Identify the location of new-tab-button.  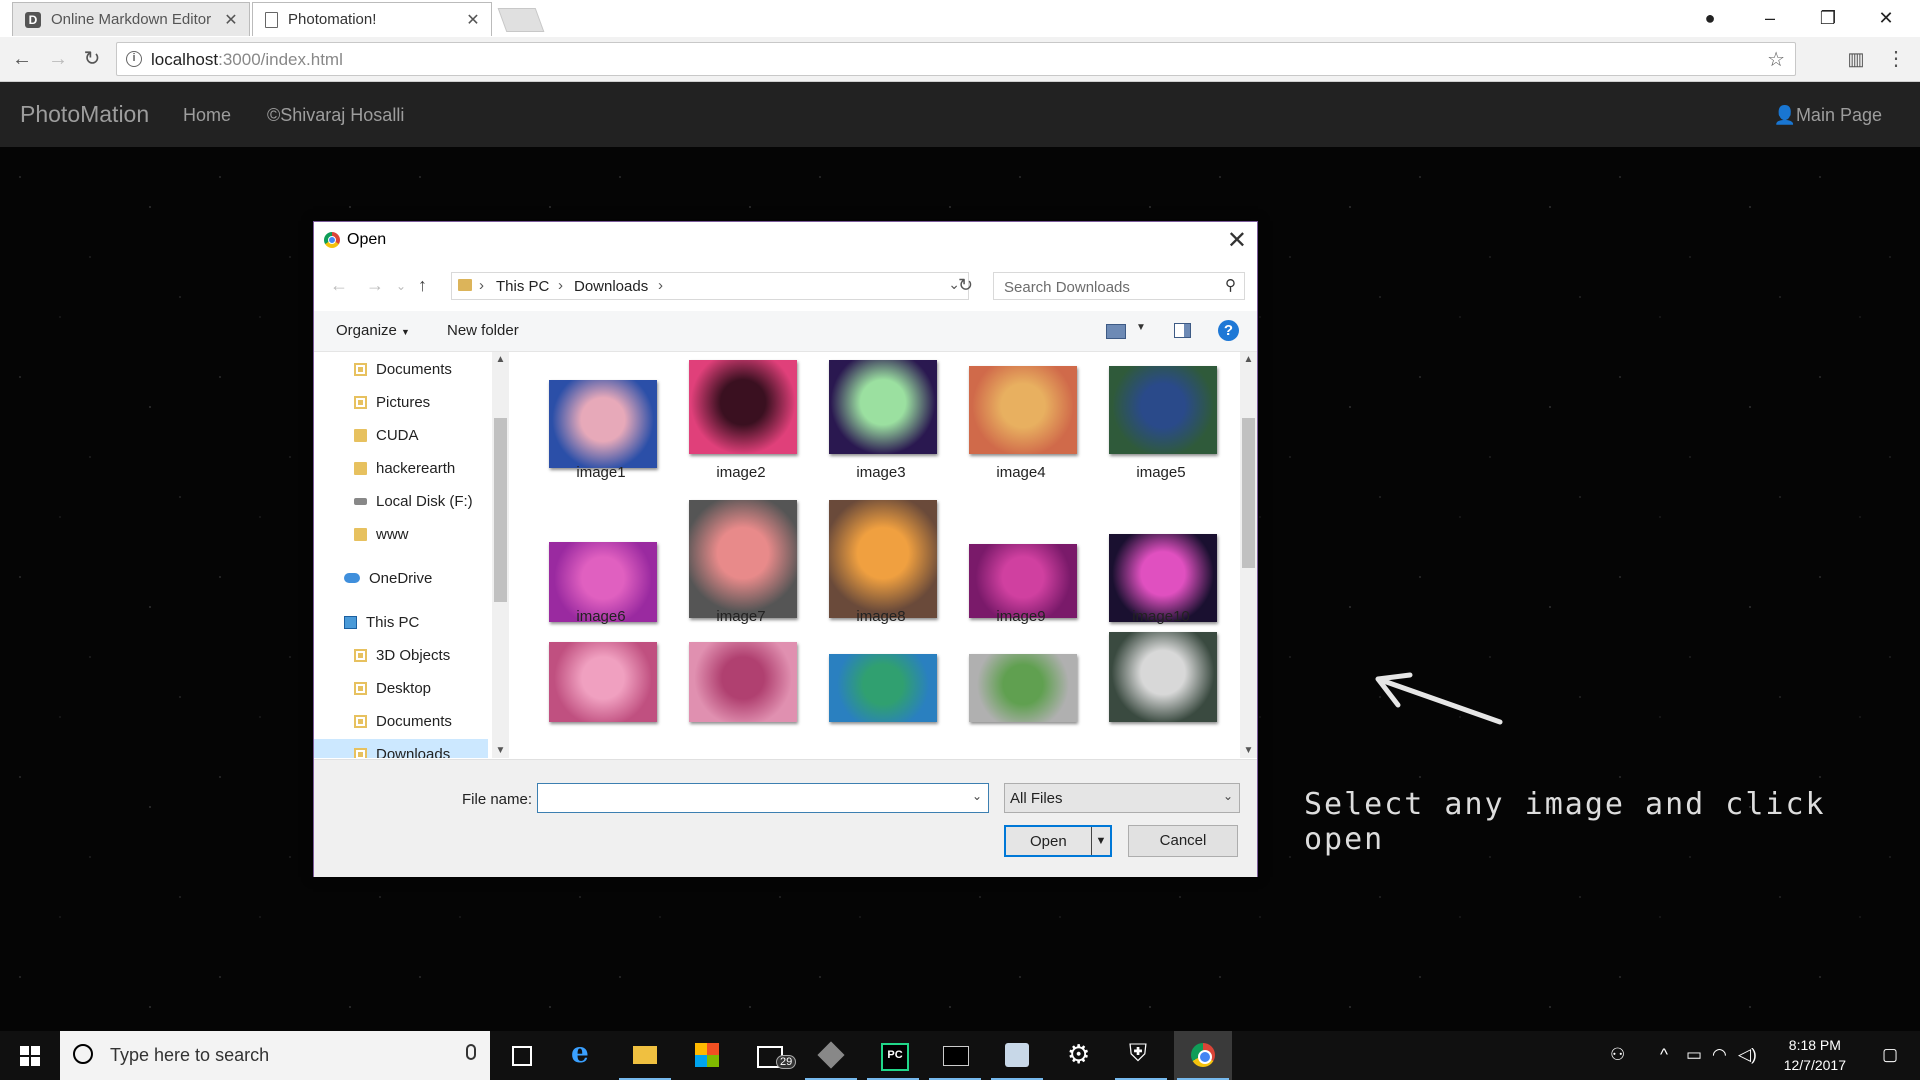
(521, 20).